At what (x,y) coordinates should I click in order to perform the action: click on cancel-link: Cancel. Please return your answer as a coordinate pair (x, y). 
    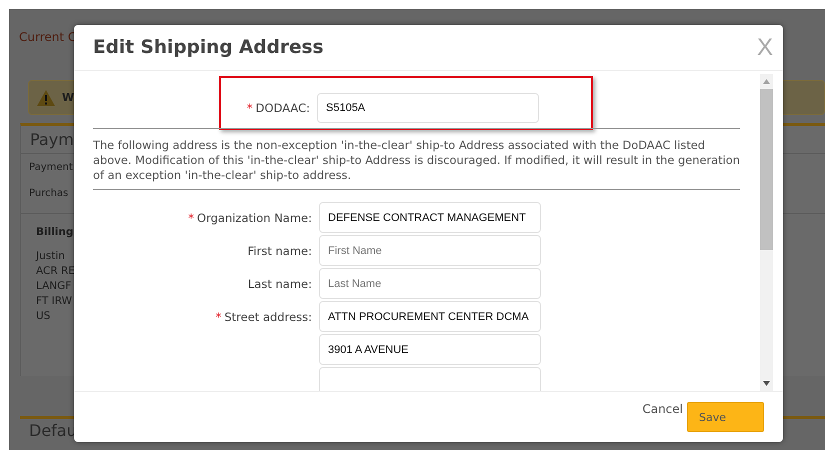
    Looking at the image, I should click on (662, 409).